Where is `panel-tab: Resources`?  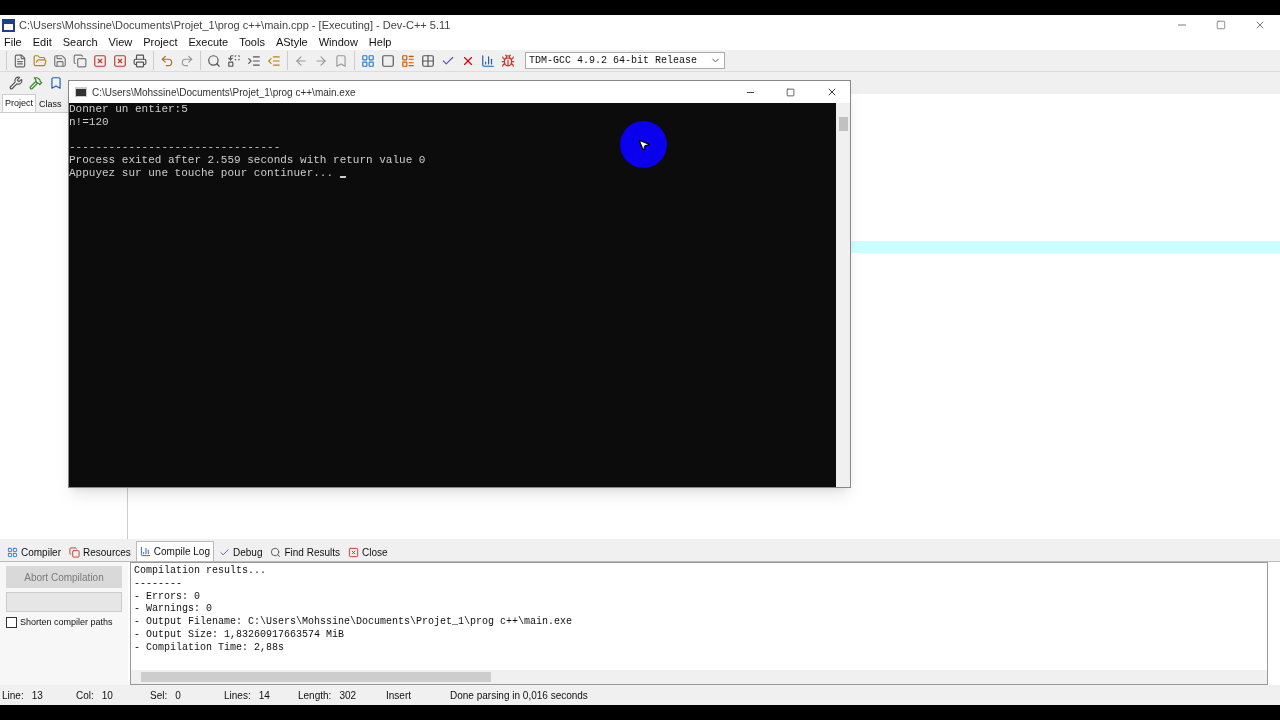
panel-tab: Resources is located at coordinates (100, 552).